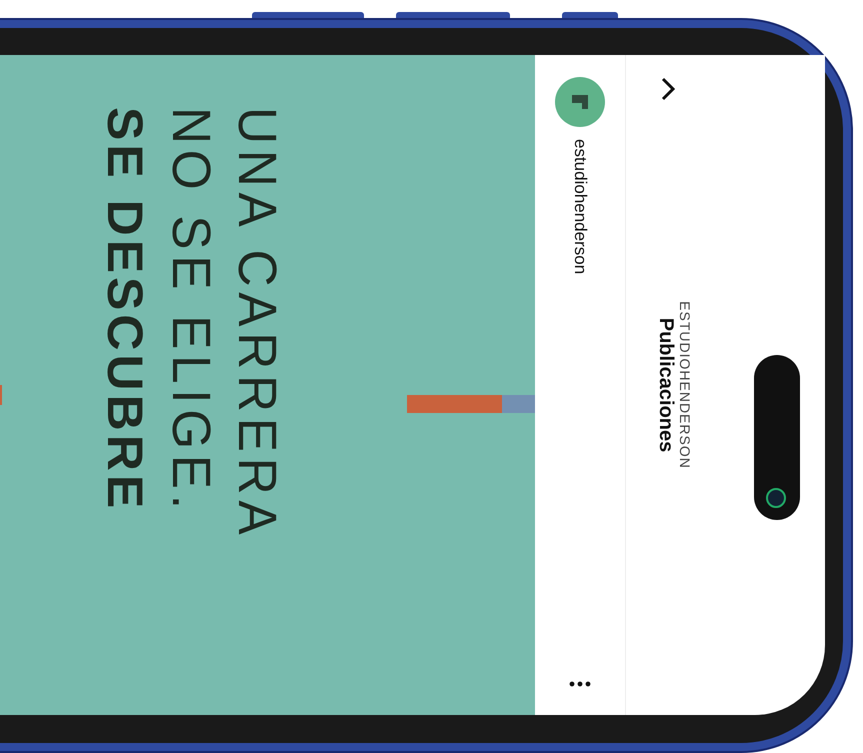  What do you see at coordinates (580, 684) in the screenshot?
I see `more-options-icon` at bounding box center [580, 684].